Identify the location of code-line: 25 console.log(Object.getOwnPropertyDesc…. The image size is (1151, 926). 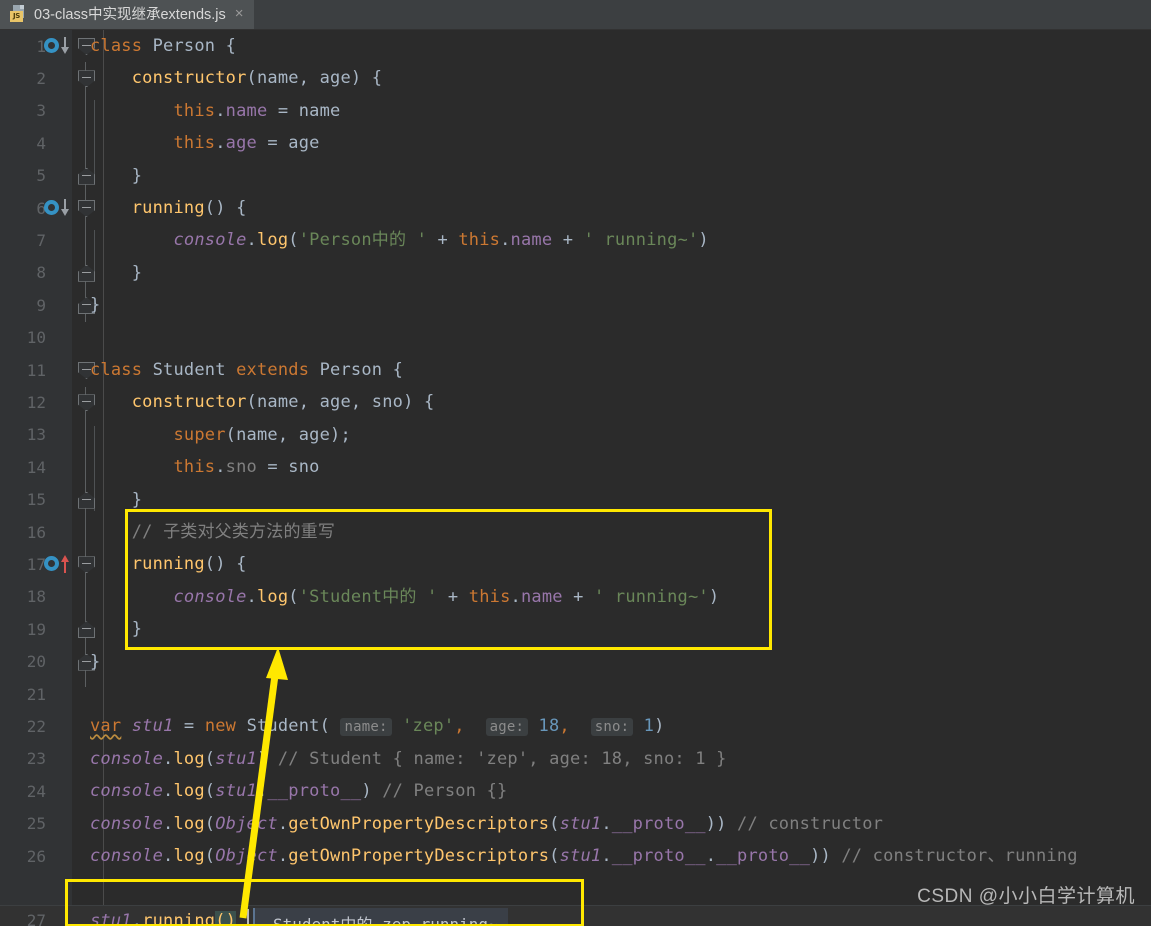
(575, 824).